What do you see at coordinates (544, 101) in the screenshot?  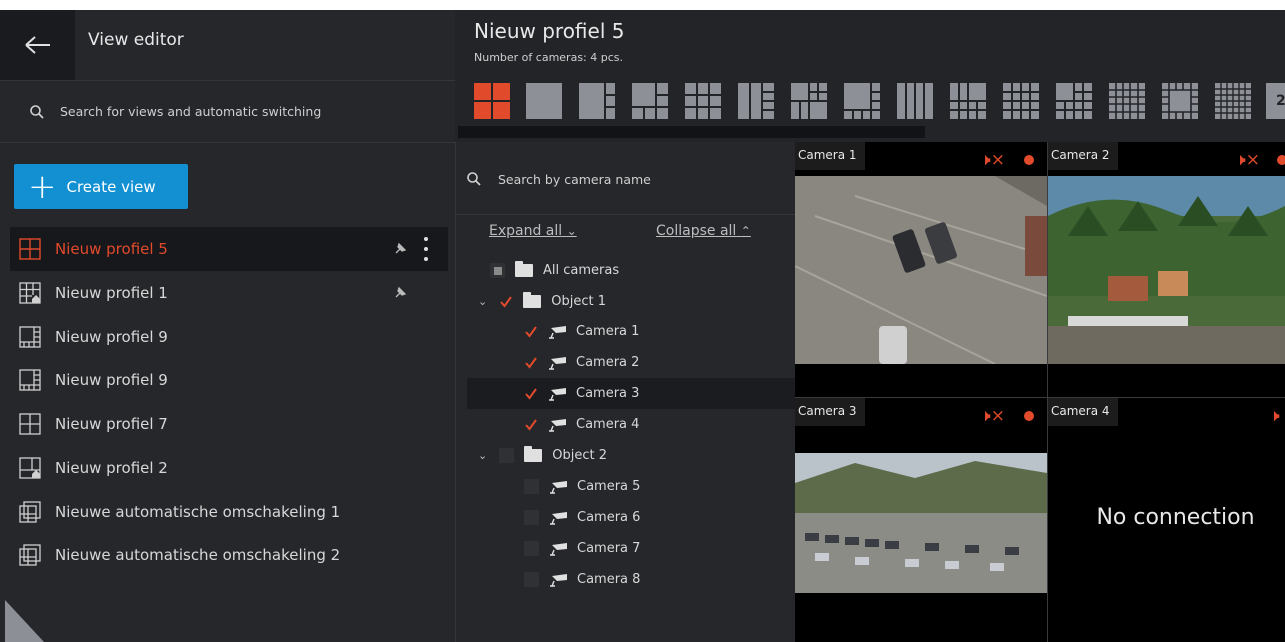 I see `layout-1x1` at bounding box center [544, 101].